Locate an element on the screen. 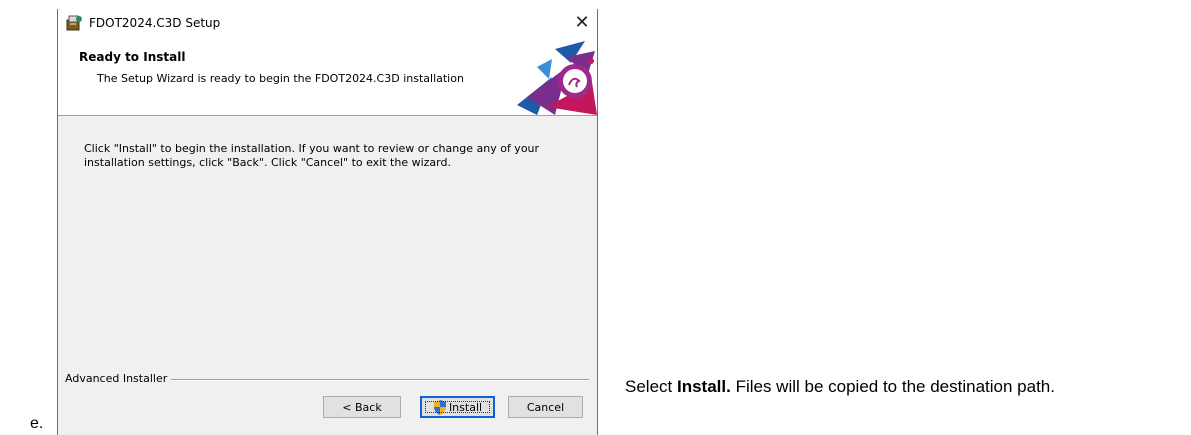 The width and height of the screenshot is (1191, 435). cancel-button-label: Cancel is located at coordinates (545, 407).